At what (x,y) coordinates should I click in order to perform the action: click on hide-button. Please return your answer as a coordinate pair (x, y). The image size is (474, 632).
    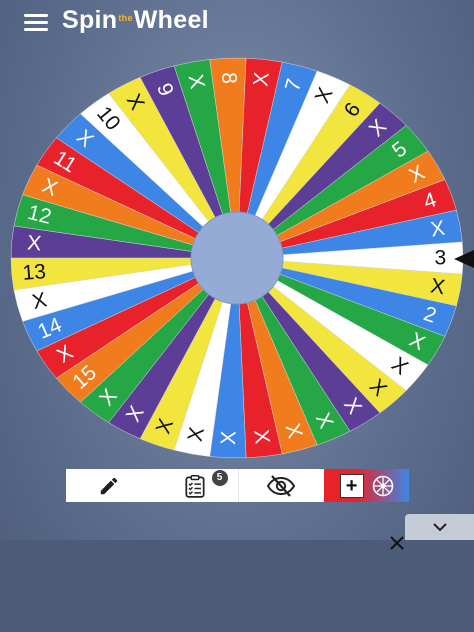
    Looking at the image, I should click on (281, 485).